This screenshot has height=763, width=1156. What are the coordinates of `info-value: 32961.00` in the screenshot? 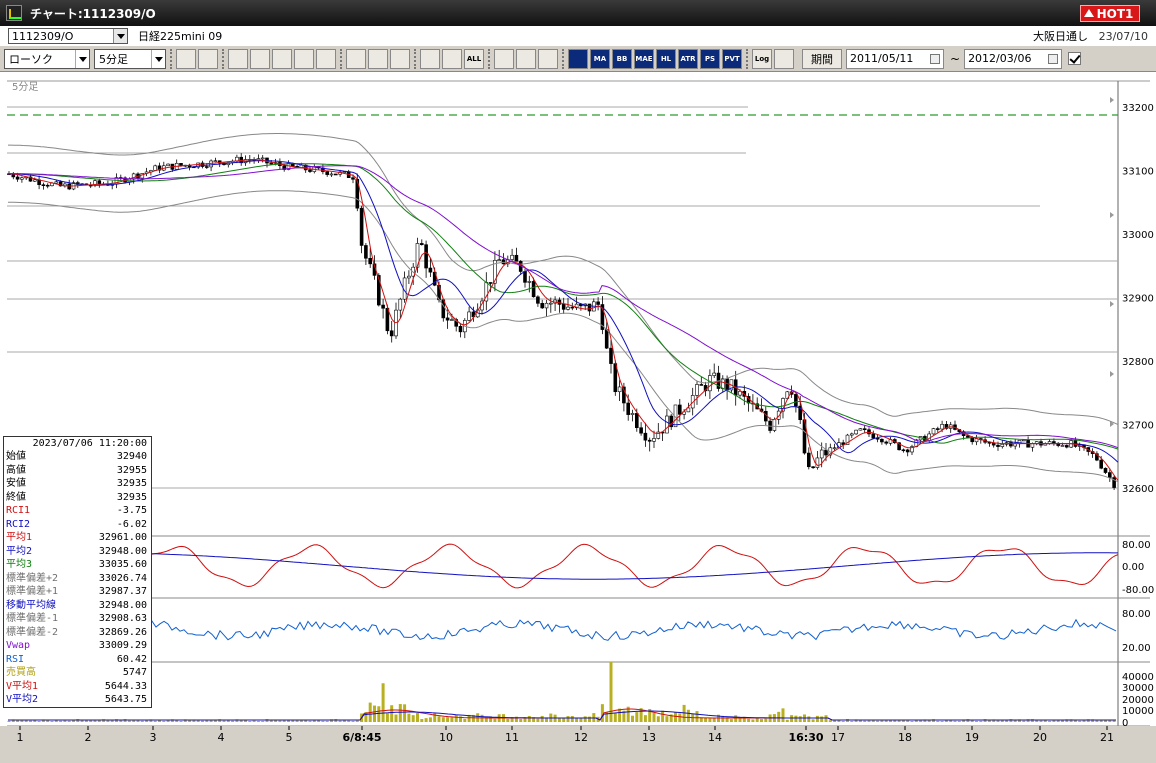 It's located at (122, 537).